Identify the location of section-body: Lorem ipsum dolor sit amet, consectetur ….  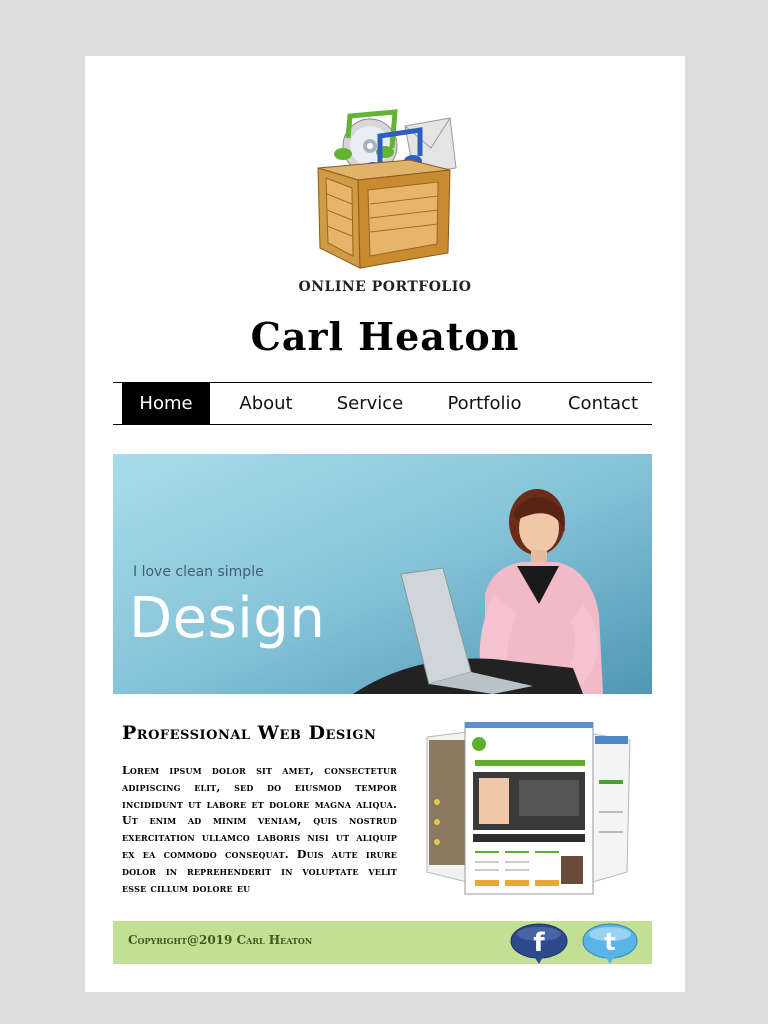
(259, 829).